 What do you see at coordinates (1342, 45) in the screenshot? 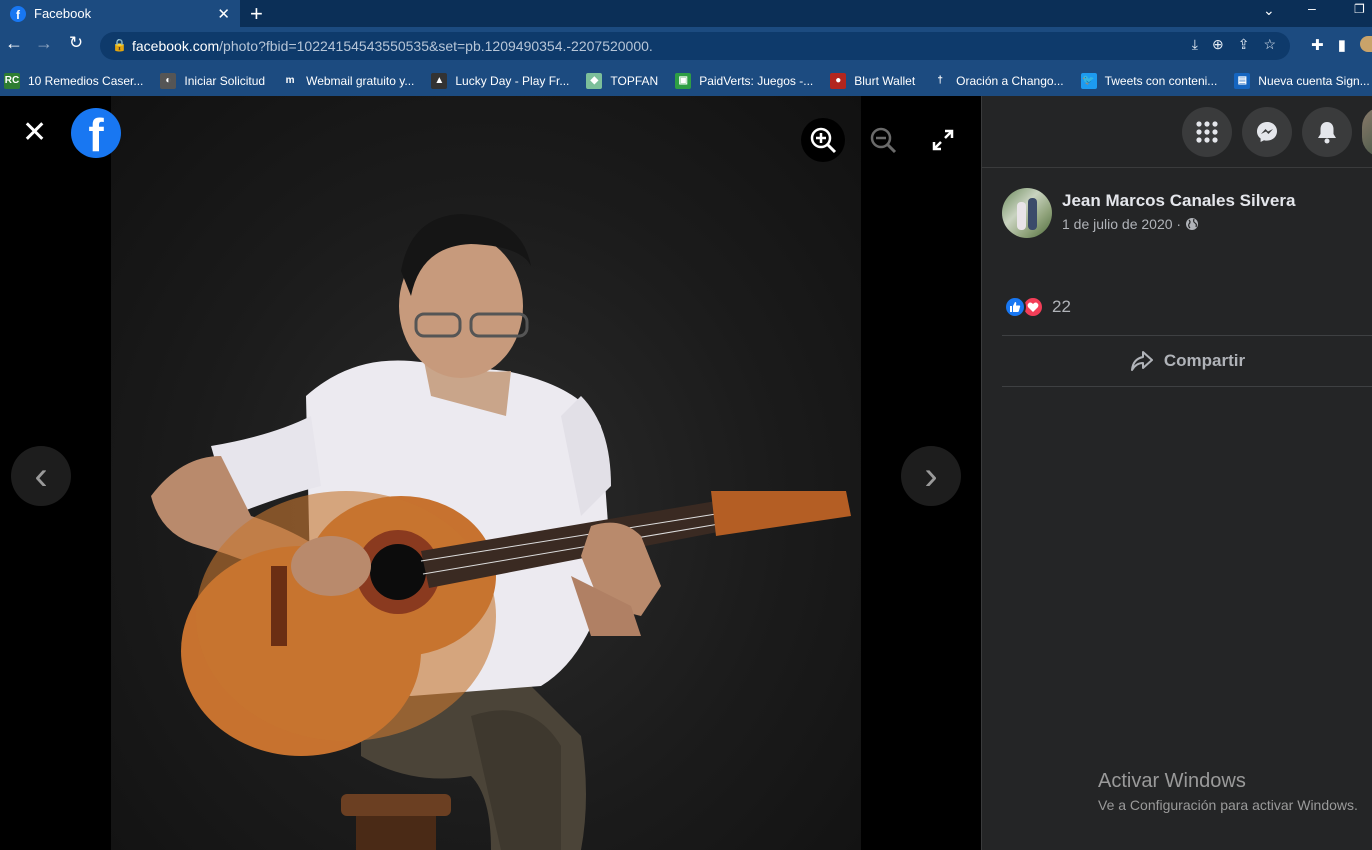
I see `side-panel-icon: ▮` at bounding box center [1342, 45].